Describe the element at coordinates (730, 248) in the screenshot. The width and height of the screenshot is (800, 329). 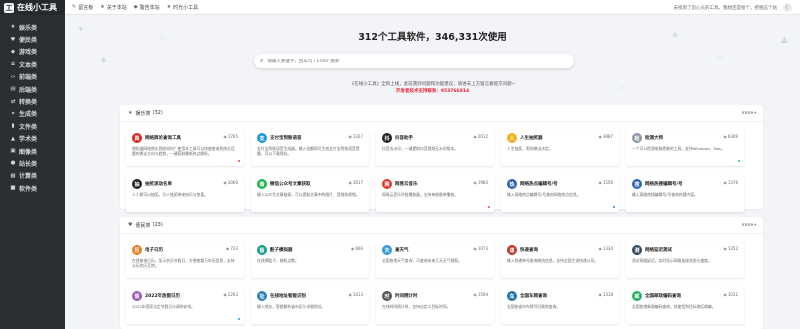
I see `view-count: ◉1352` at that location.